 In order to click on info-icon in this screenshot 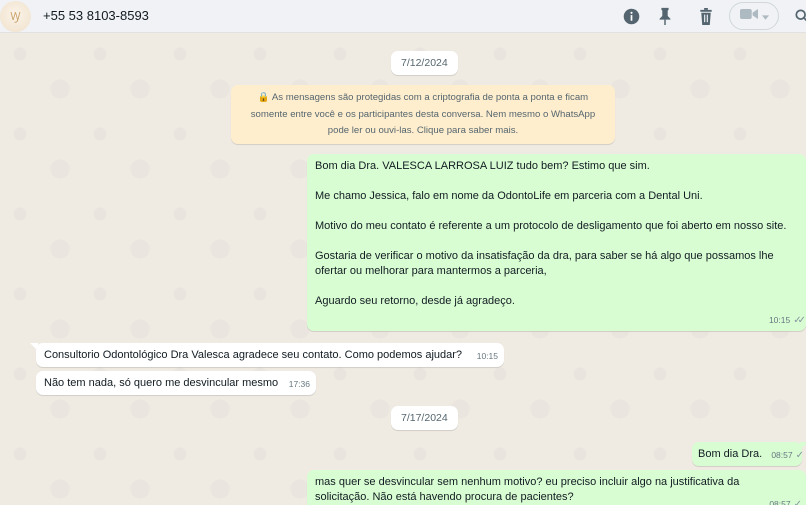, I will do `click(631, 16)`.